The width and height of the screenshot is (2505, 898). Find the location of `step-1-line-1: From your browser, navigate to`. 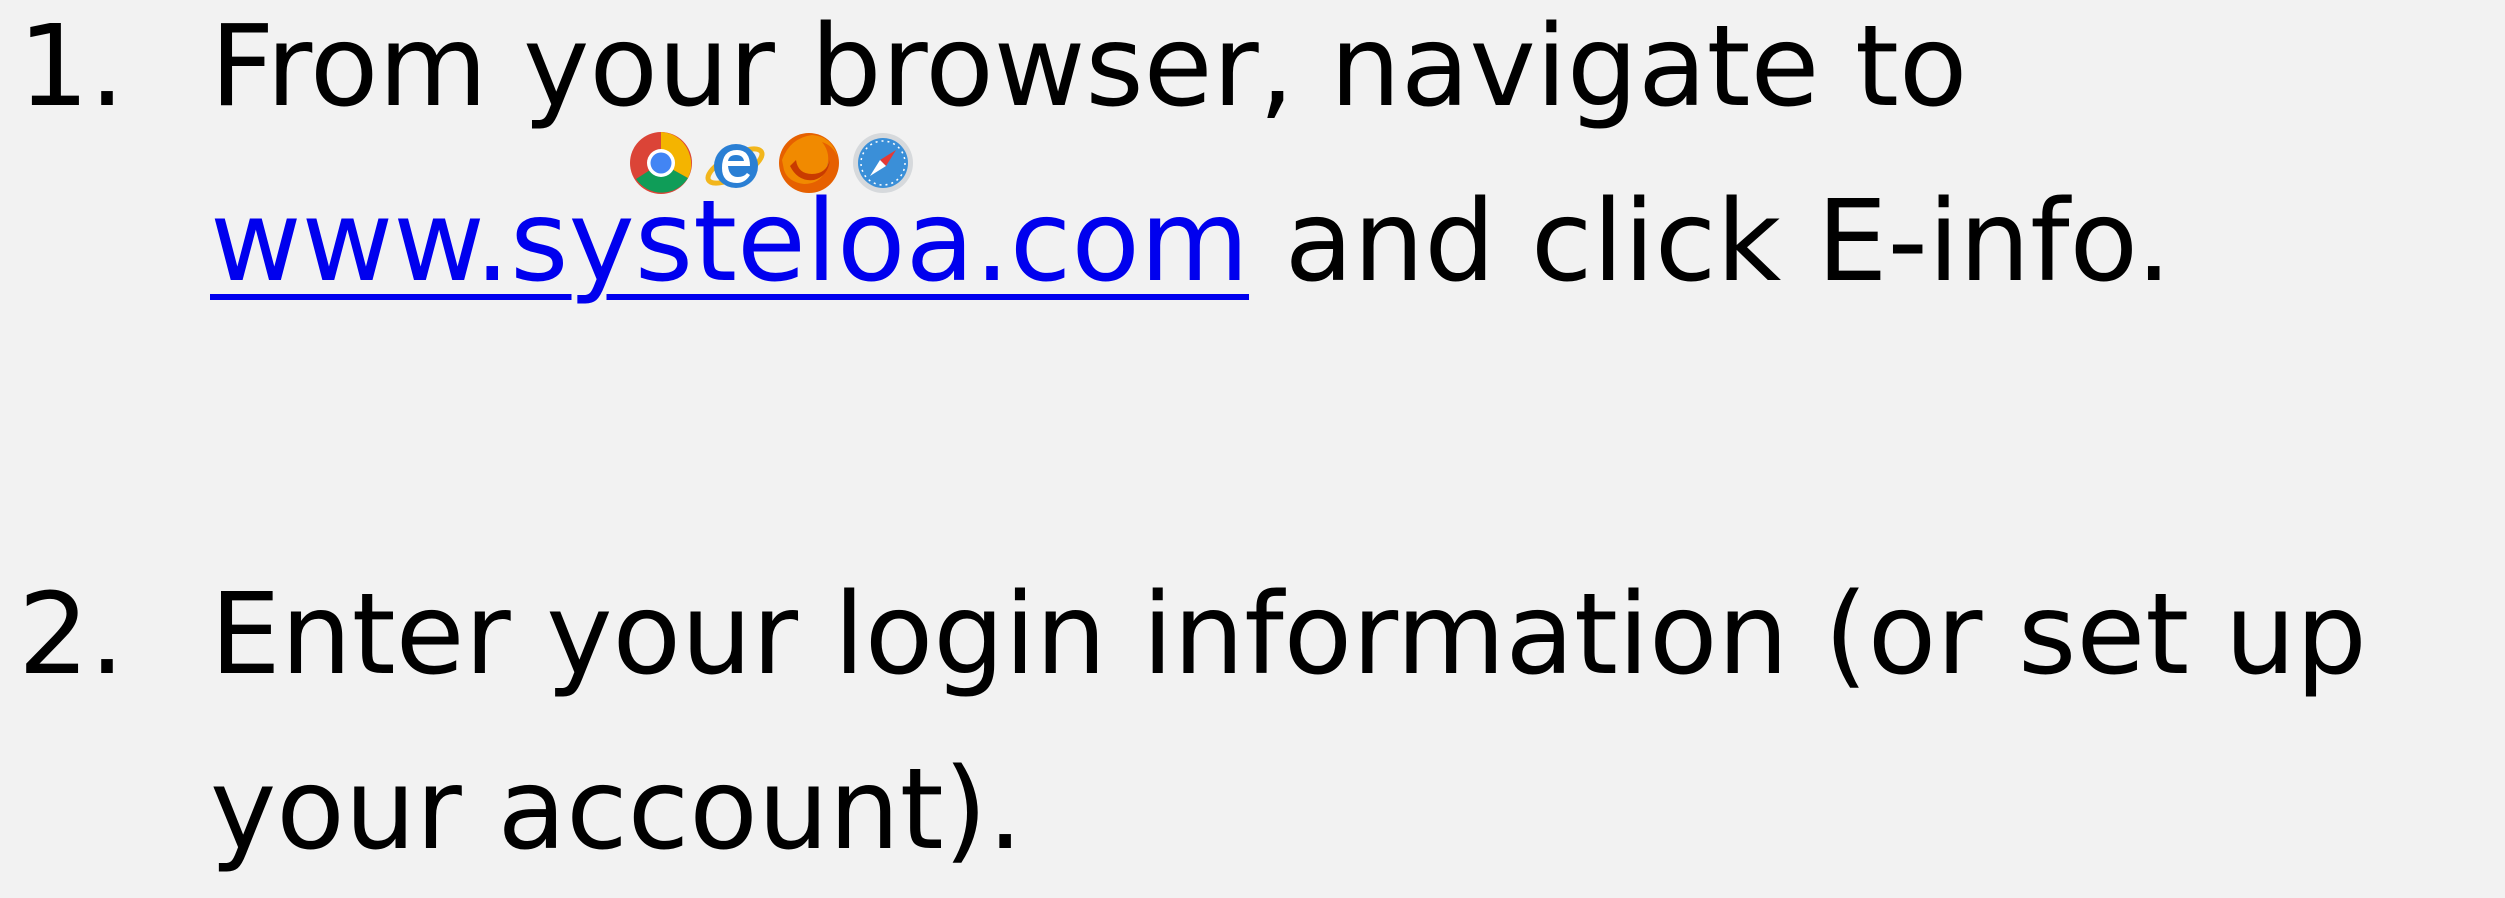

step-1-line-1: From your browser, navigate to is located at coordinates (1089, 67).